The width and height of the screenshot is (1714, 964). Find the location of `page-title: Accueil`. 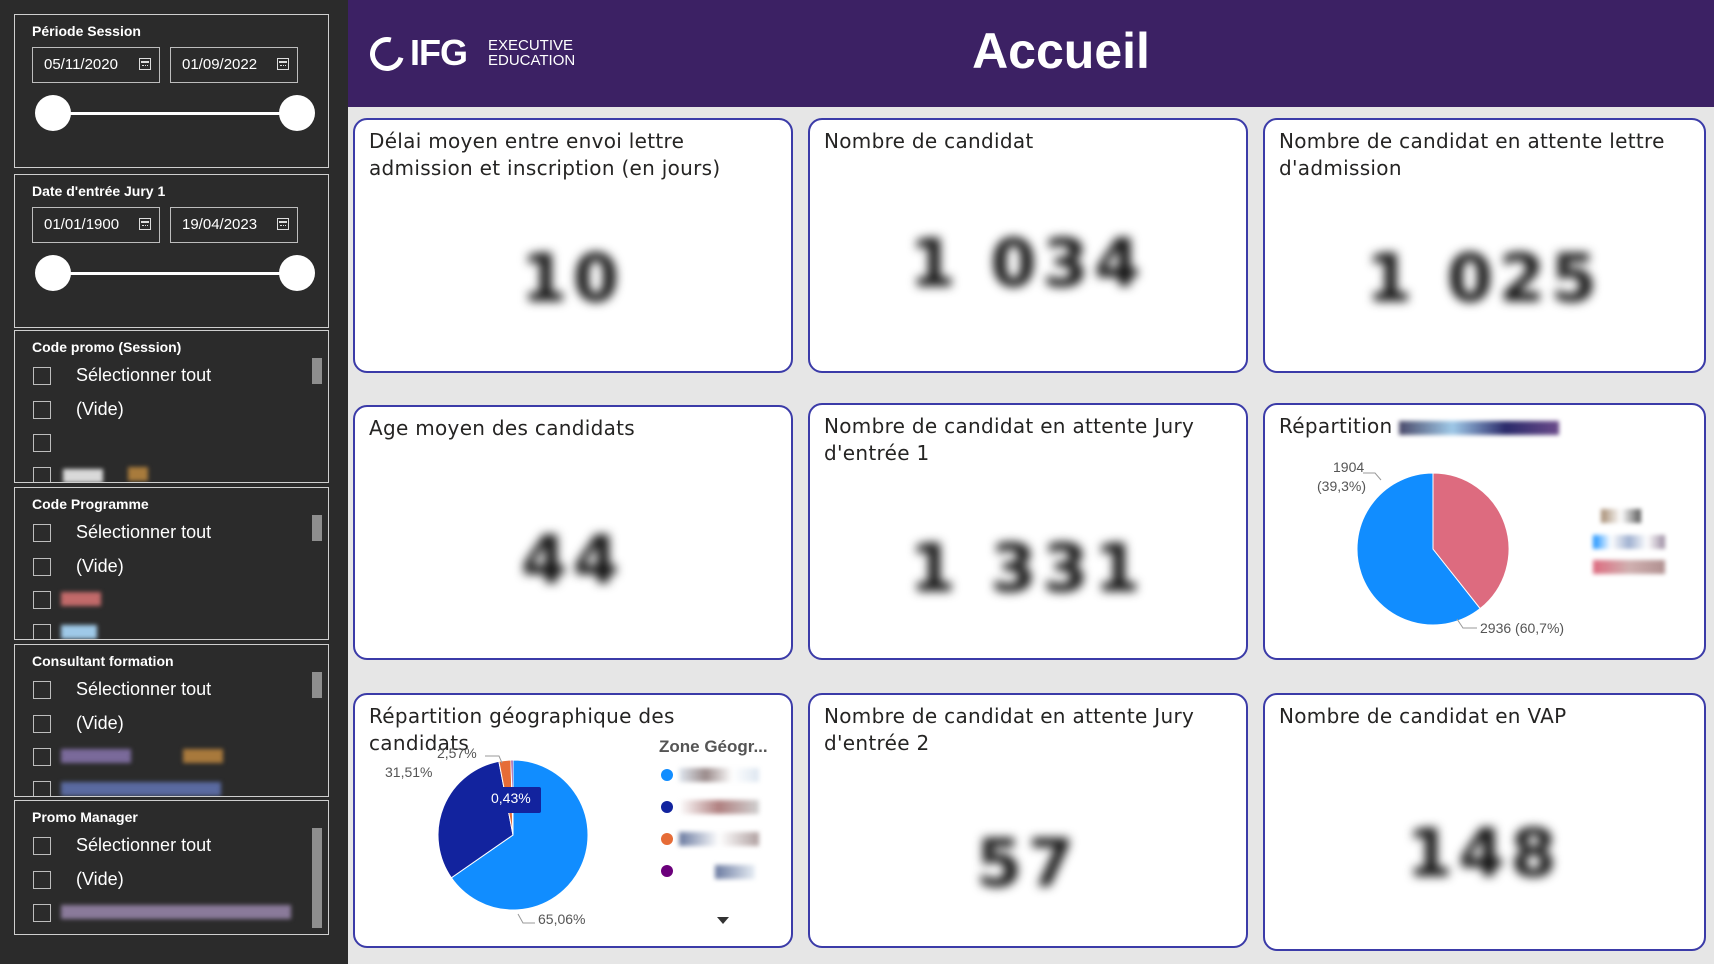

page-title: Accueil is located at coordinates (1061, 51).